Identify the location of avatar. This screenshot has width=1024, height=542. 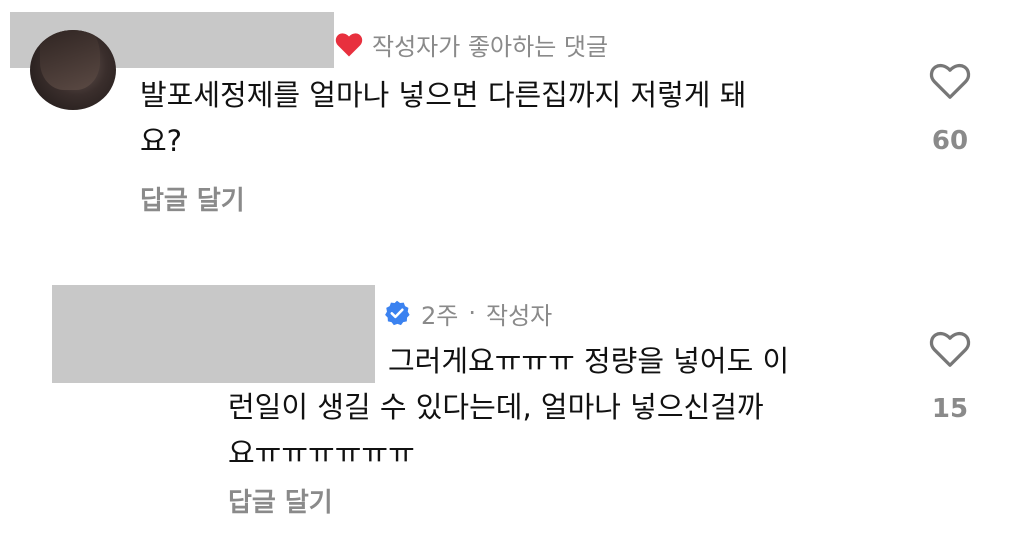
(73, 70).